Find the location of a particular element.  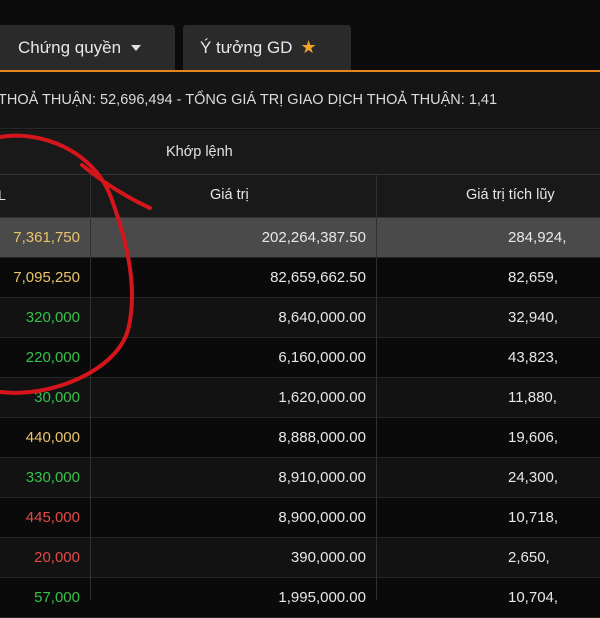

value-cell: 8,910,000.00 is located at coordinates (322, 477).